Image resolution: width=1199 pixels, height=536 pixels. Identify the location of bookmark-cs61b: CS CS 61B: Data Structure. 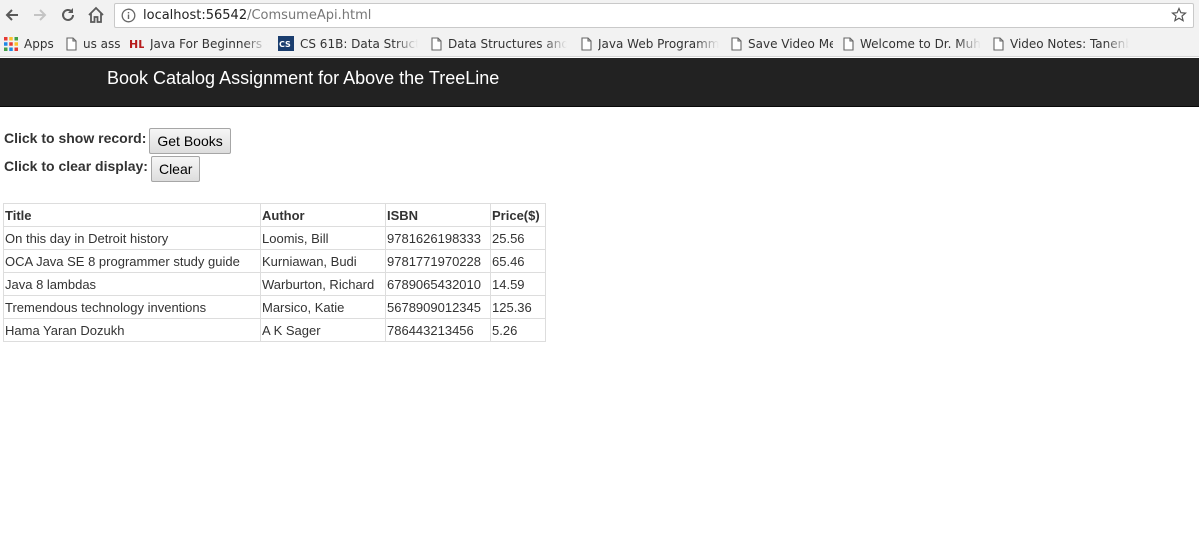
(348, 43).